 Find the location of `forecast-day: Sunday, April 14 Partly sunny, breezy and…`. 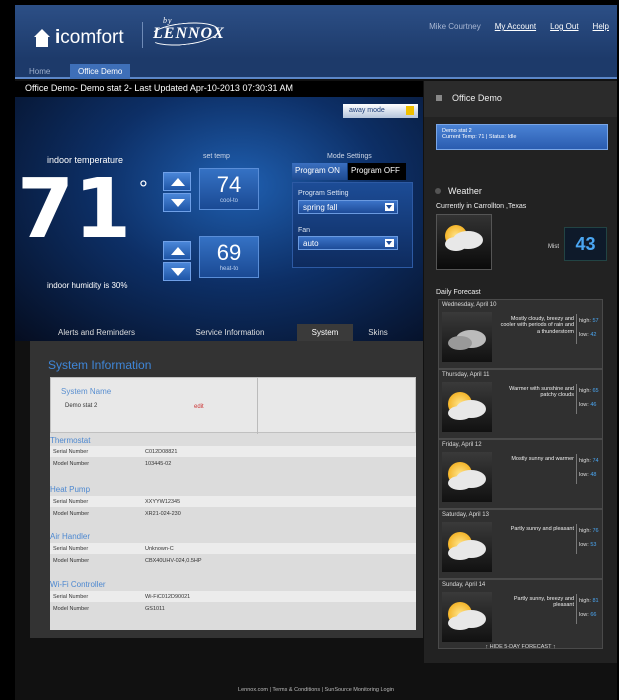

forecast-day: Sunday, April 14 Partly sunny, breezy and… is located at coordinates (520, 614).